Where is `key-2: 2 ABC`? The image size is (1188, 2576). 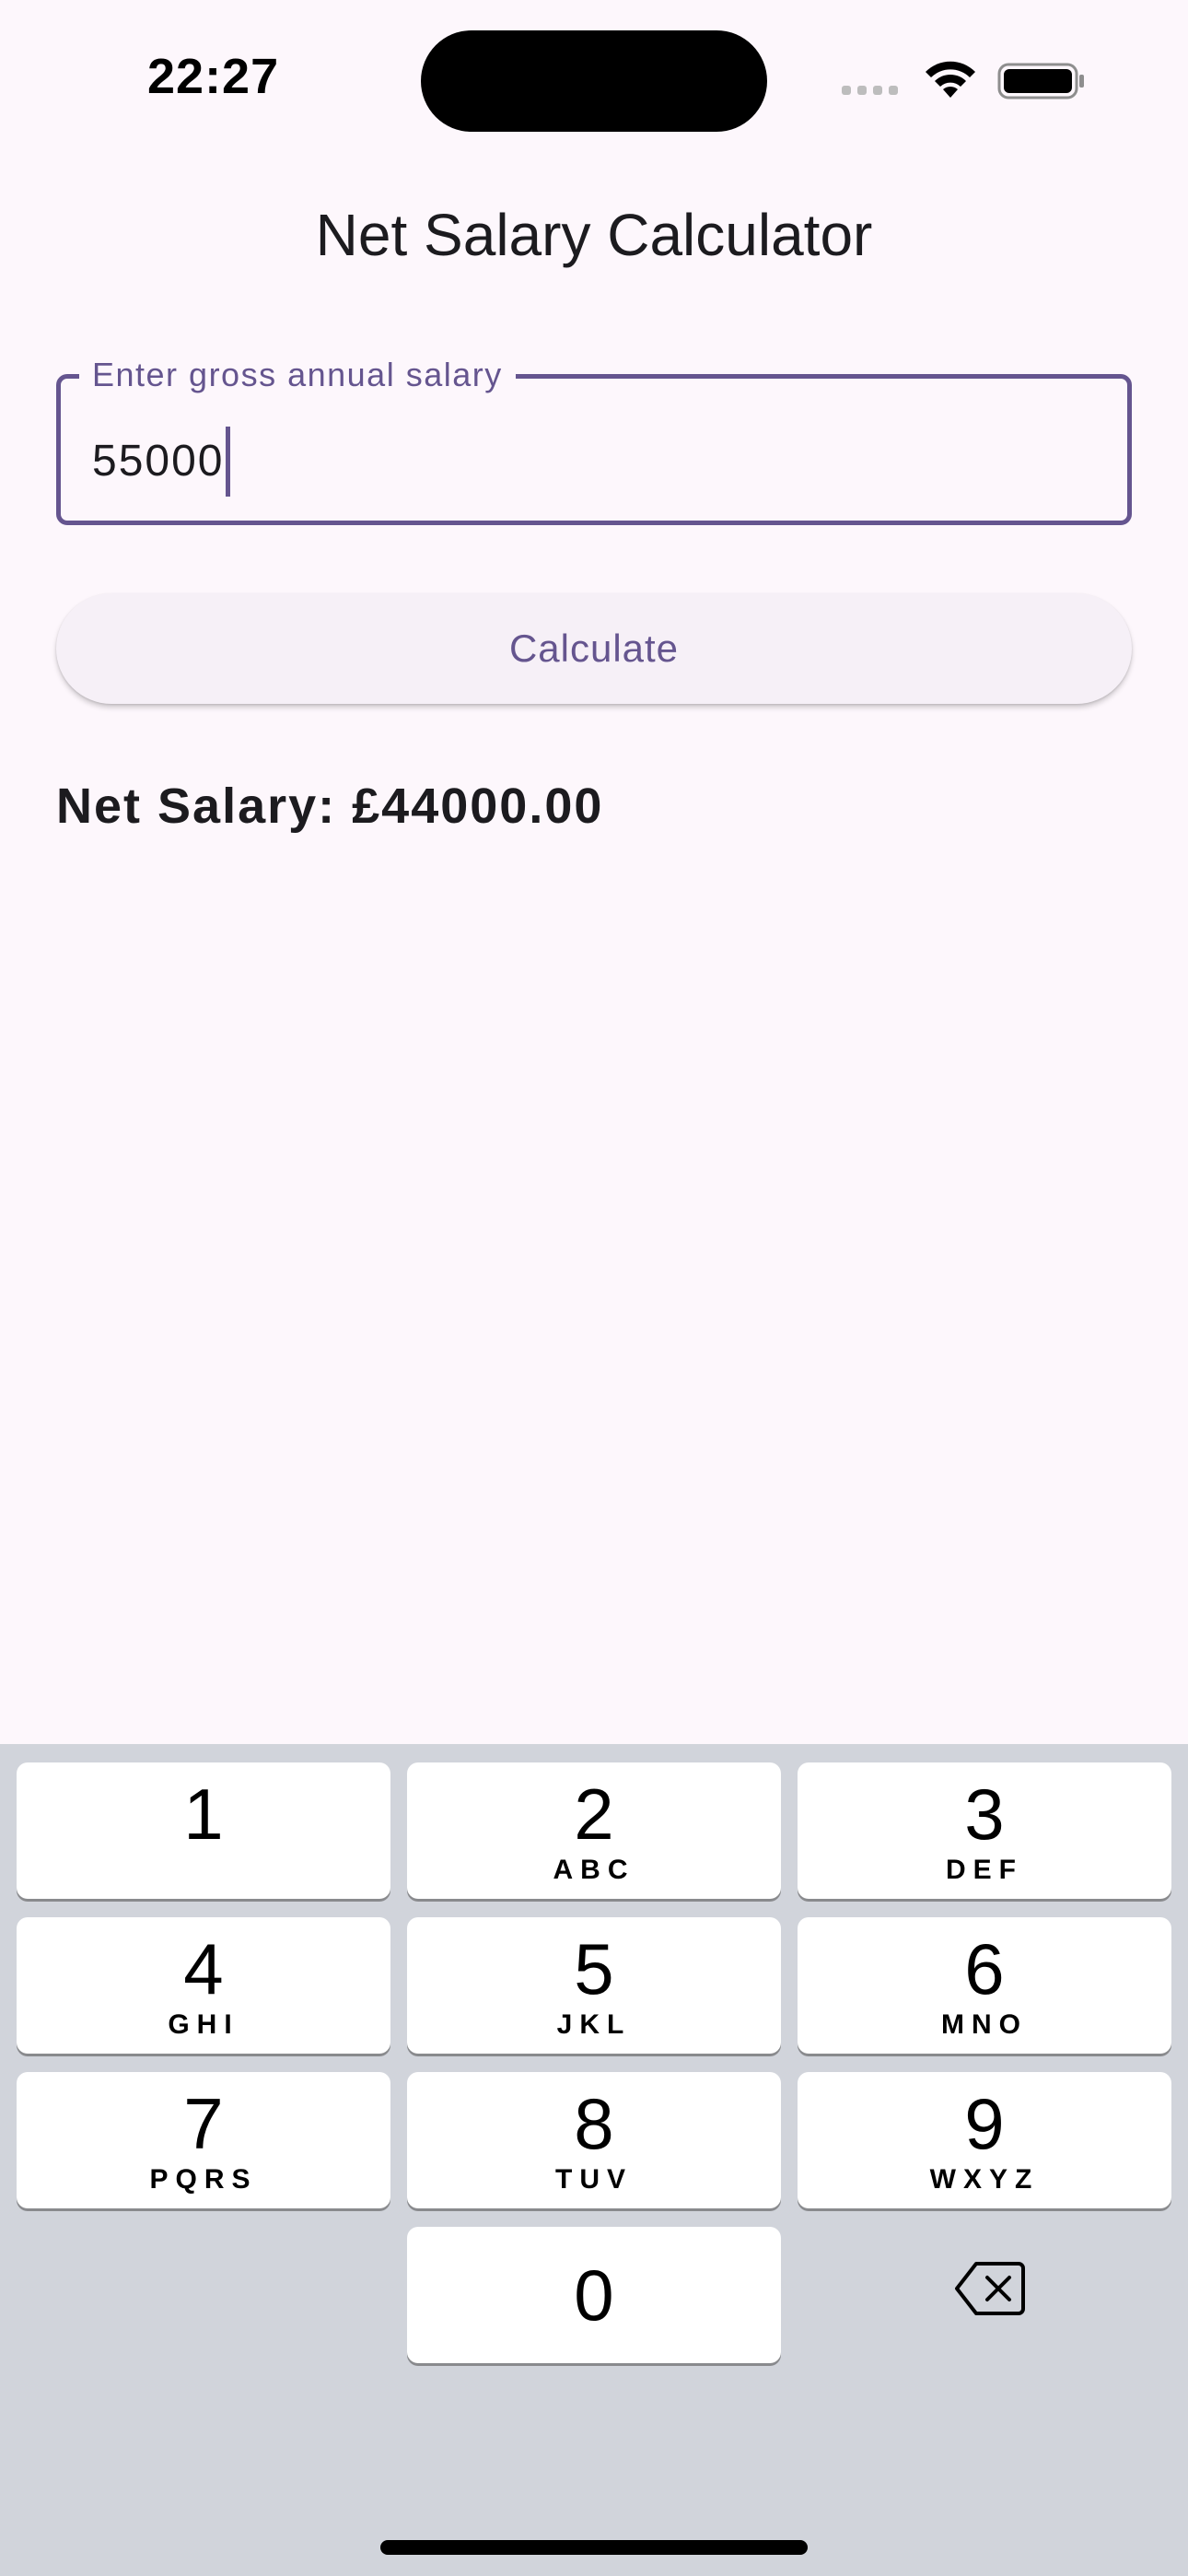
key-2: 2 ABC is located at coordinates (594, 1830).